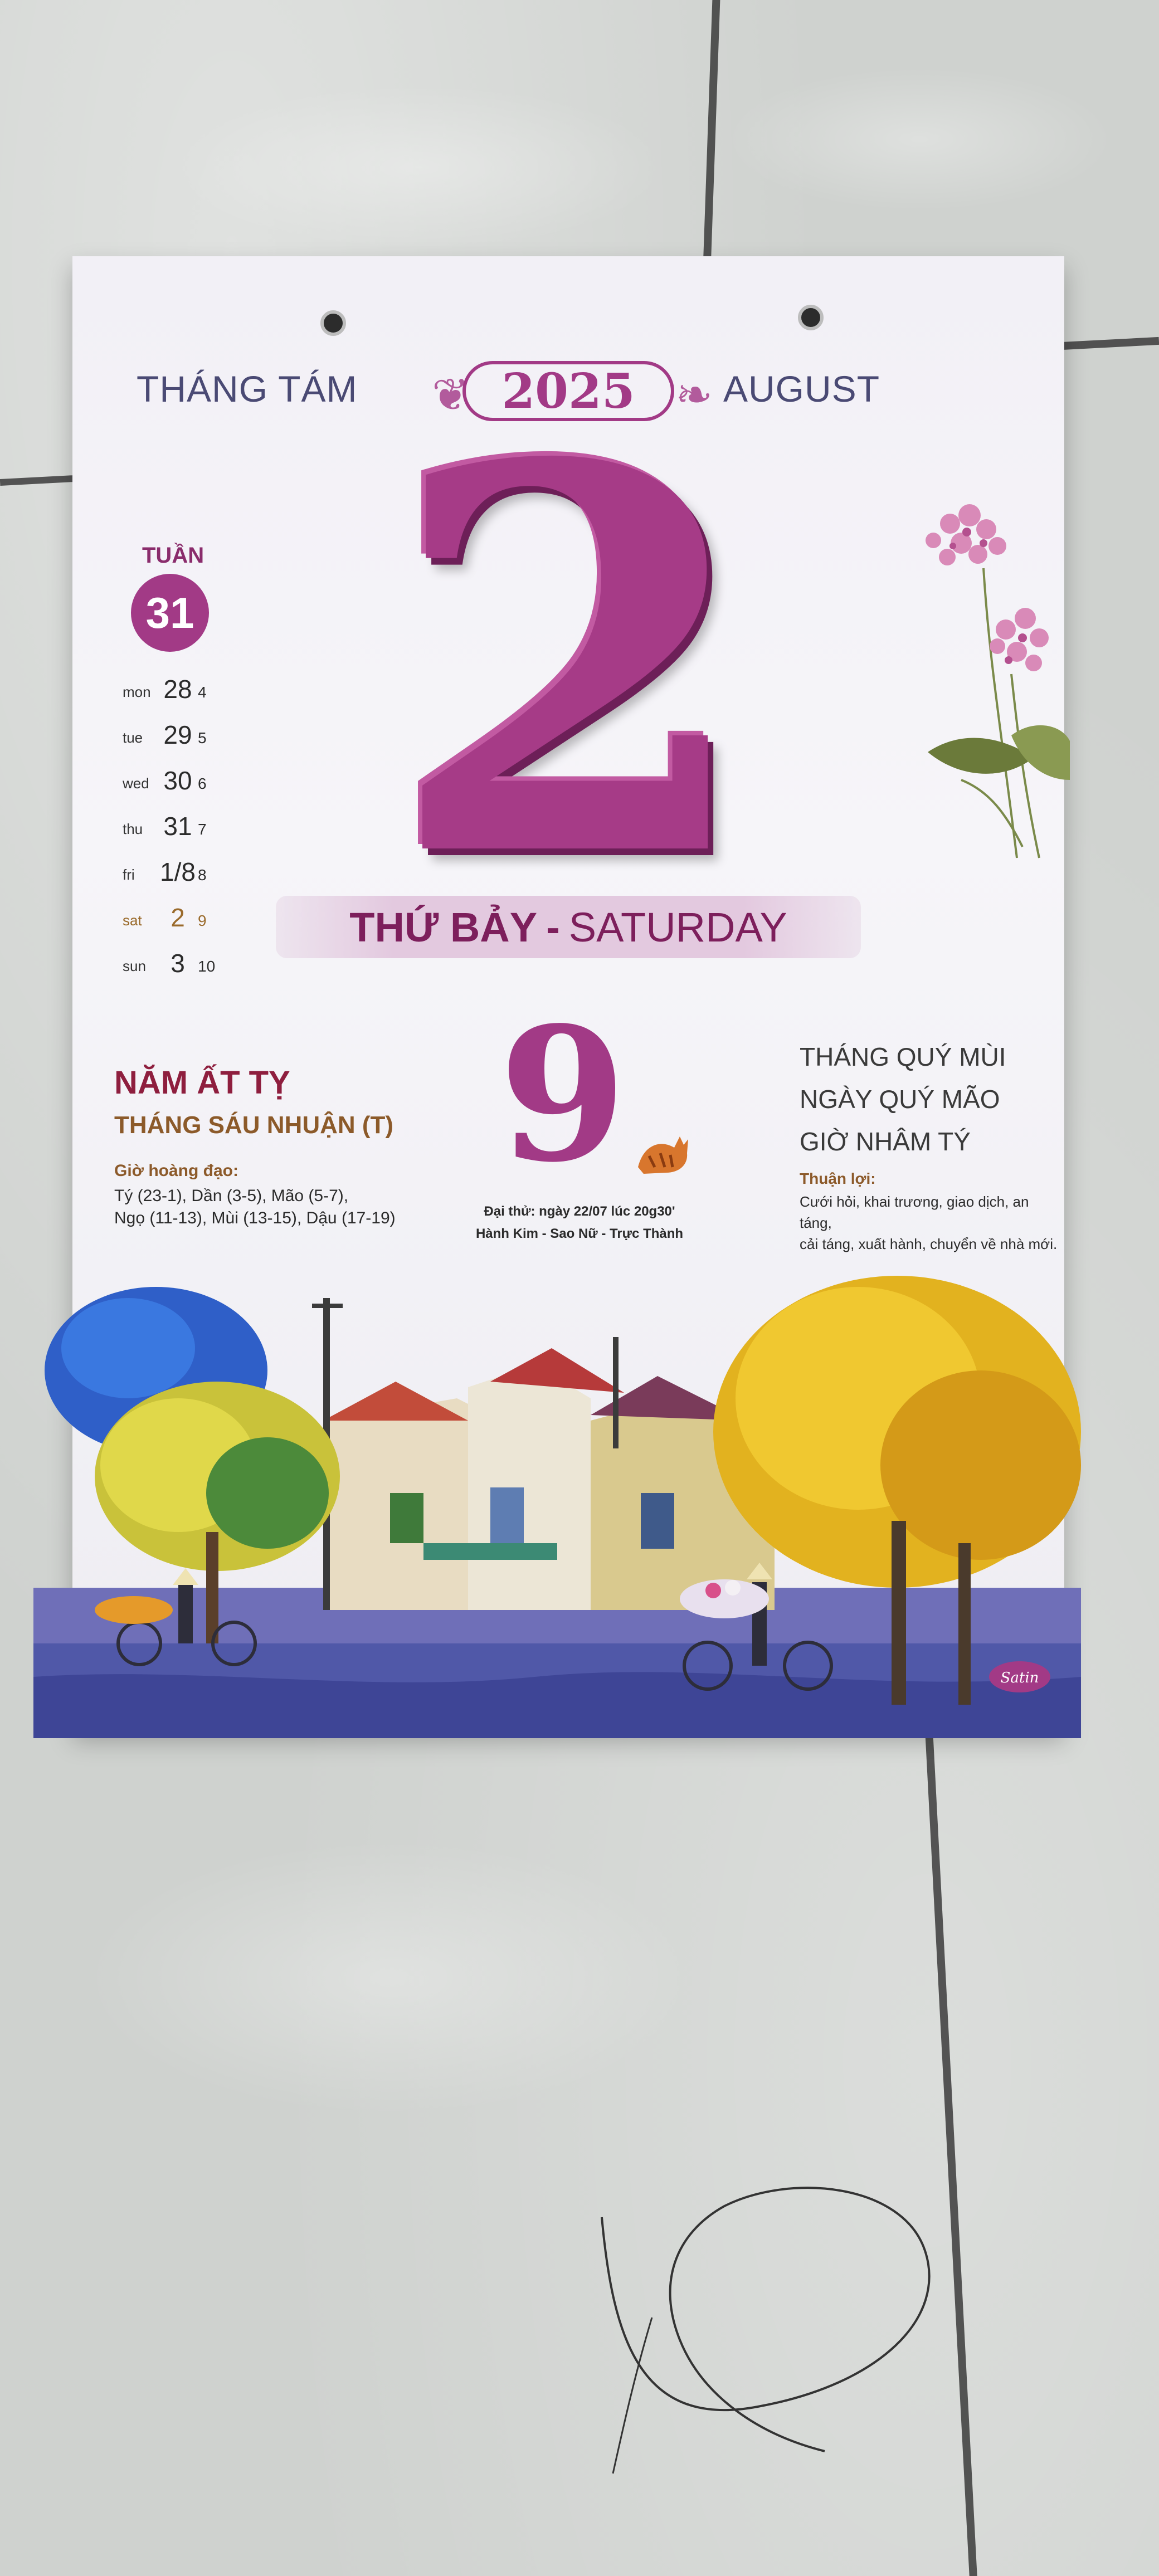  Describe the element at coordinates (178, 689) in the screenshot. I see `week-day-date: 28` at that location.